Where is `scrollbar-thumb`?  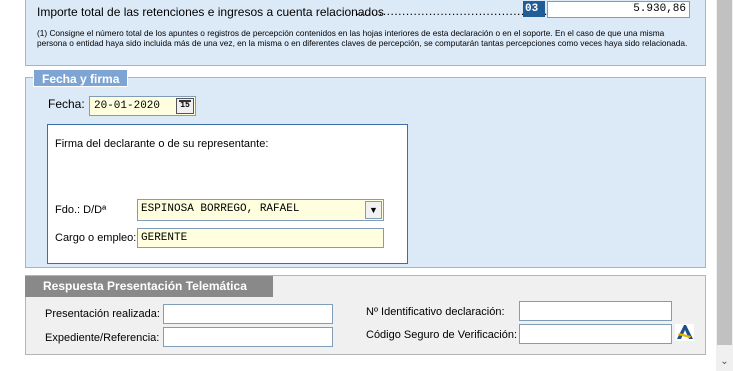 scrollbar-thumb is located at coordinates (724, 172).